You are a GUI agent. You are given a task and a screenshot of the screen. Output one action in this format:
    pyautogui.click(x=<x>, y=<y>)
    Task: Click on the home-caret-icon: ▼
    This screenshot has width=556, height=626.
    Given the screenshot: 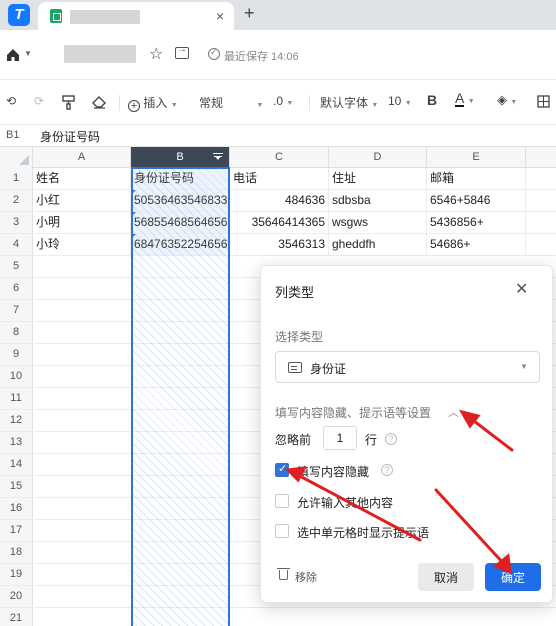 What is the action you would take?
    pyautogui.click(x=28, y=53)
    